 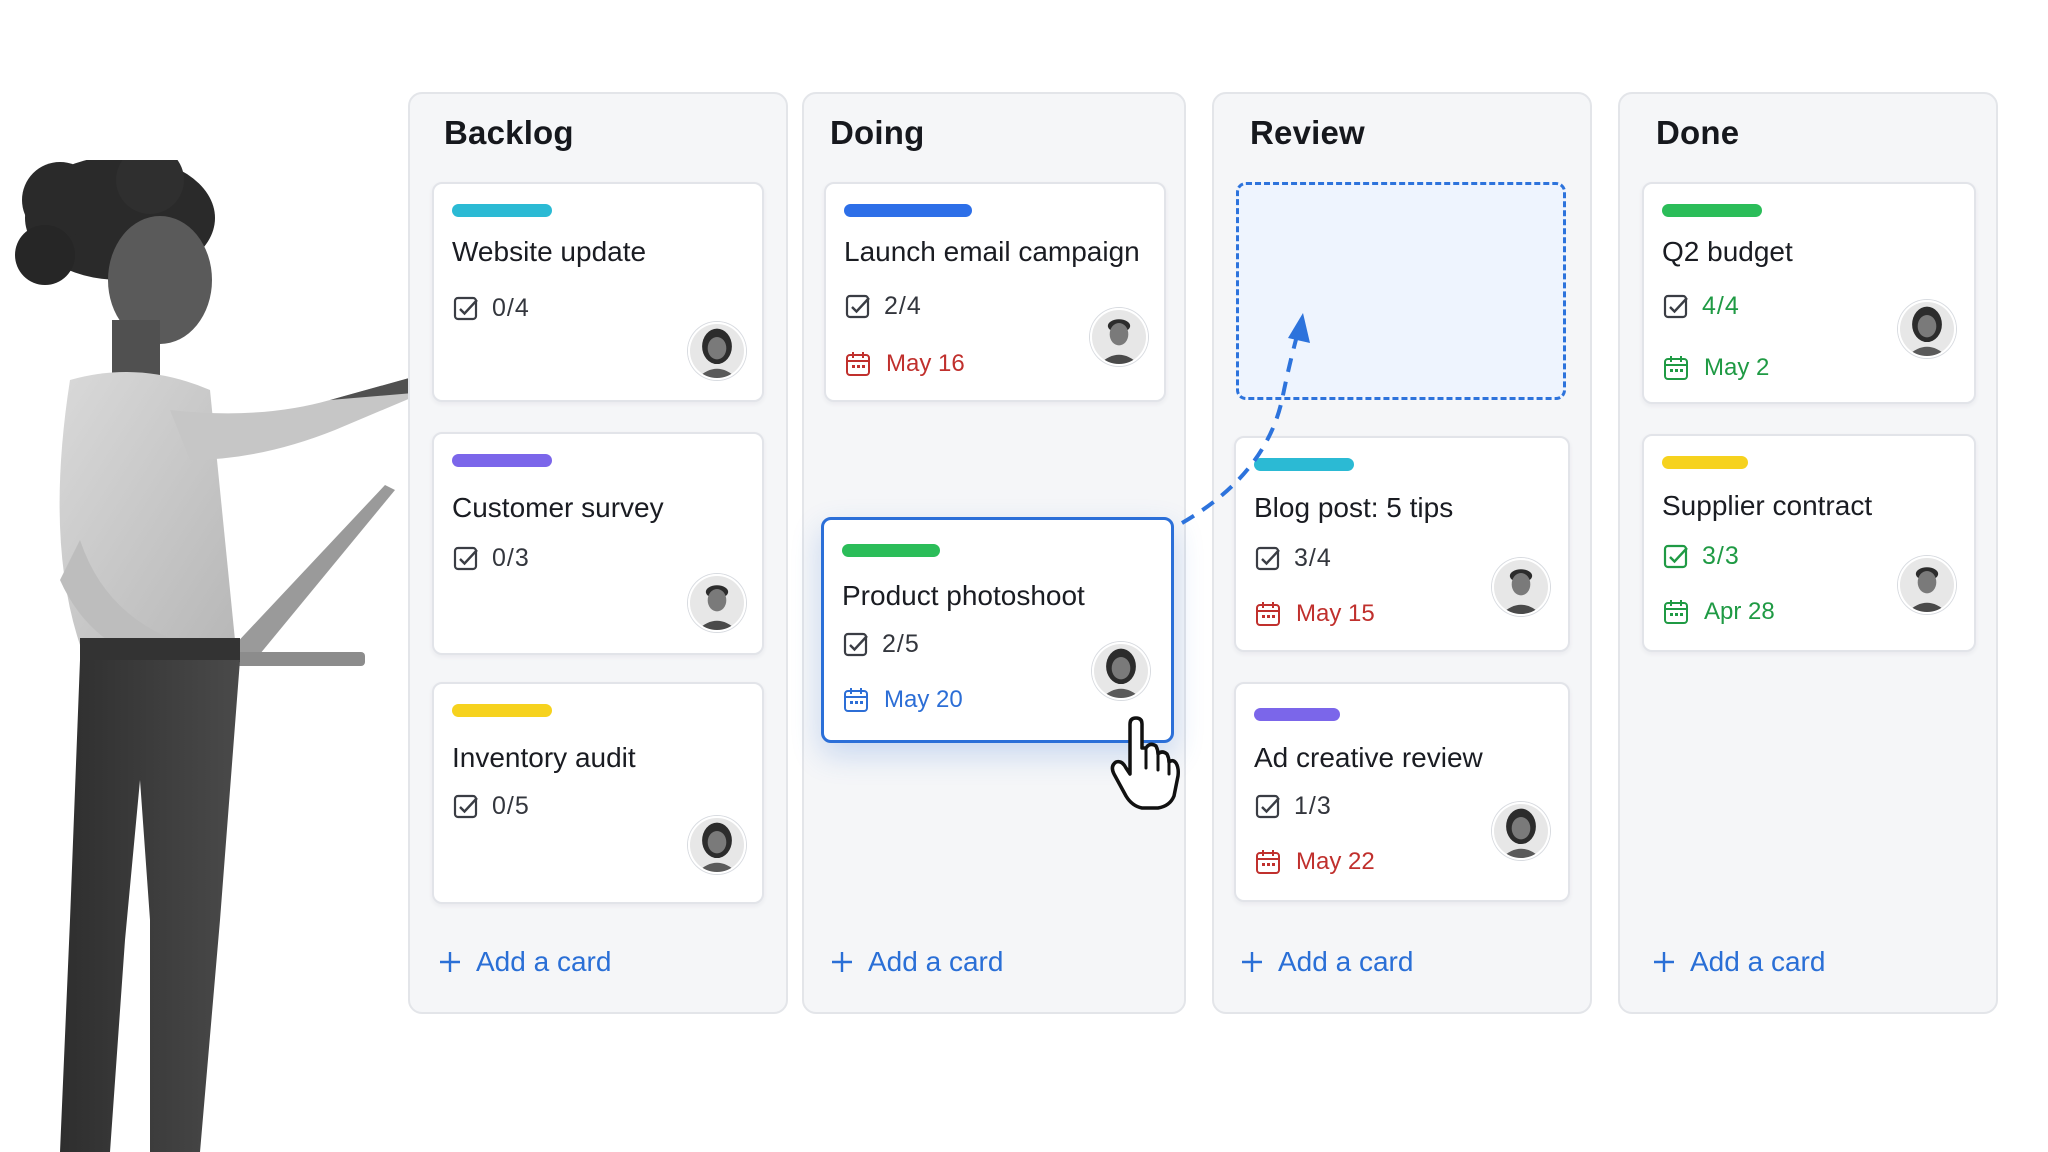 I want to click on checklist-progress: 3/3, so click(x=1701, y=556).